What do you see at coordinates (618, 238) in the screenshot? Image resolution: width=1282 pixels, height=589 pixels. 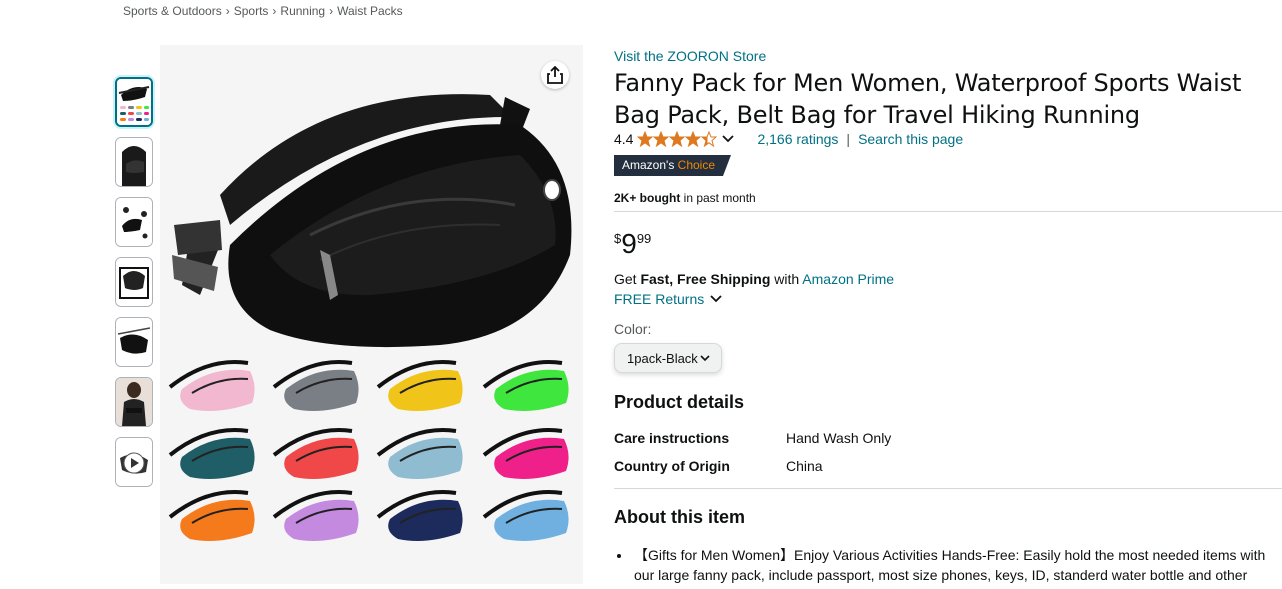 I see `price-symbol: $` at bounding box center [618, 238].